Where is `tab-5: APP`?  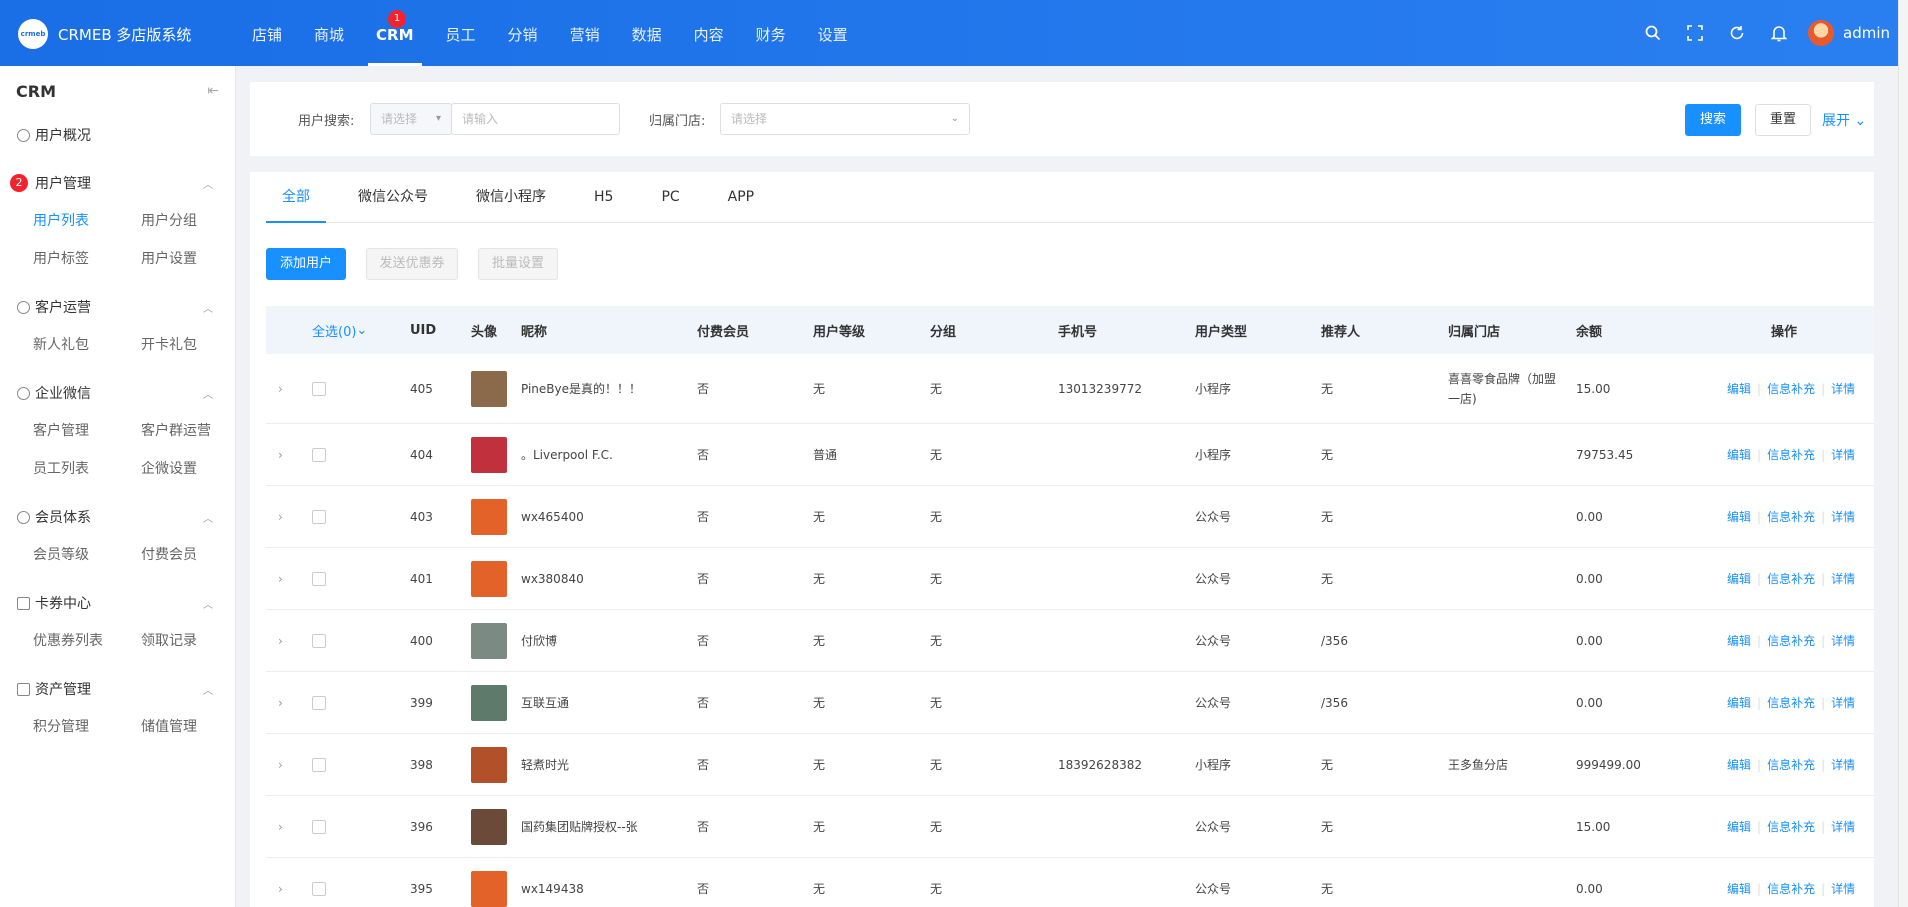
tab-5: APP is located at coordinates (741, 197).